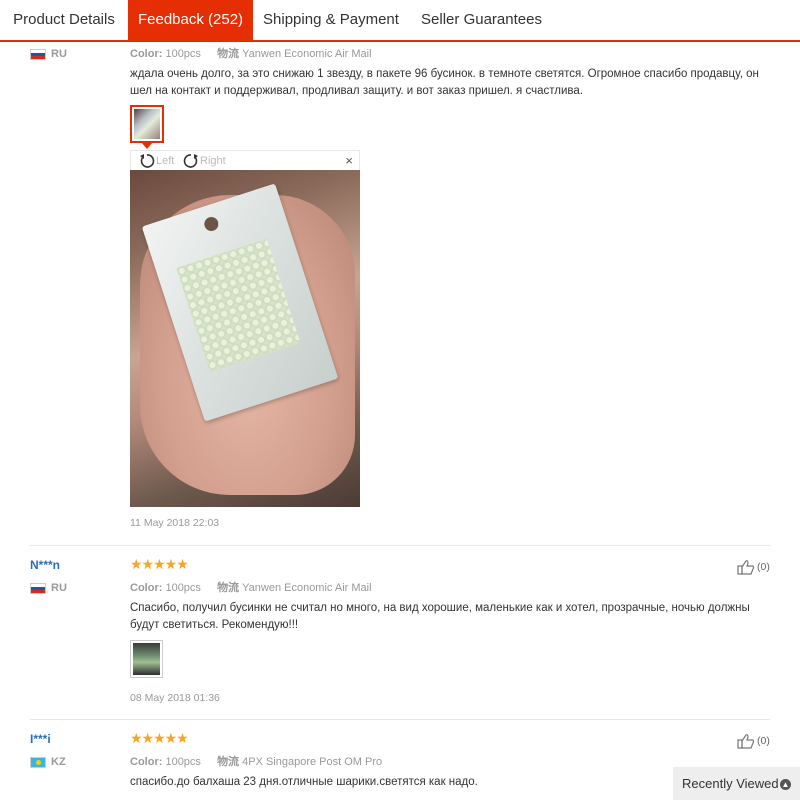 This screenshot has height=800, width=800. What do you see at coordinates (245, 338) in the screenshot?
I see `review-photo-large` at bounding box center [245, 338].